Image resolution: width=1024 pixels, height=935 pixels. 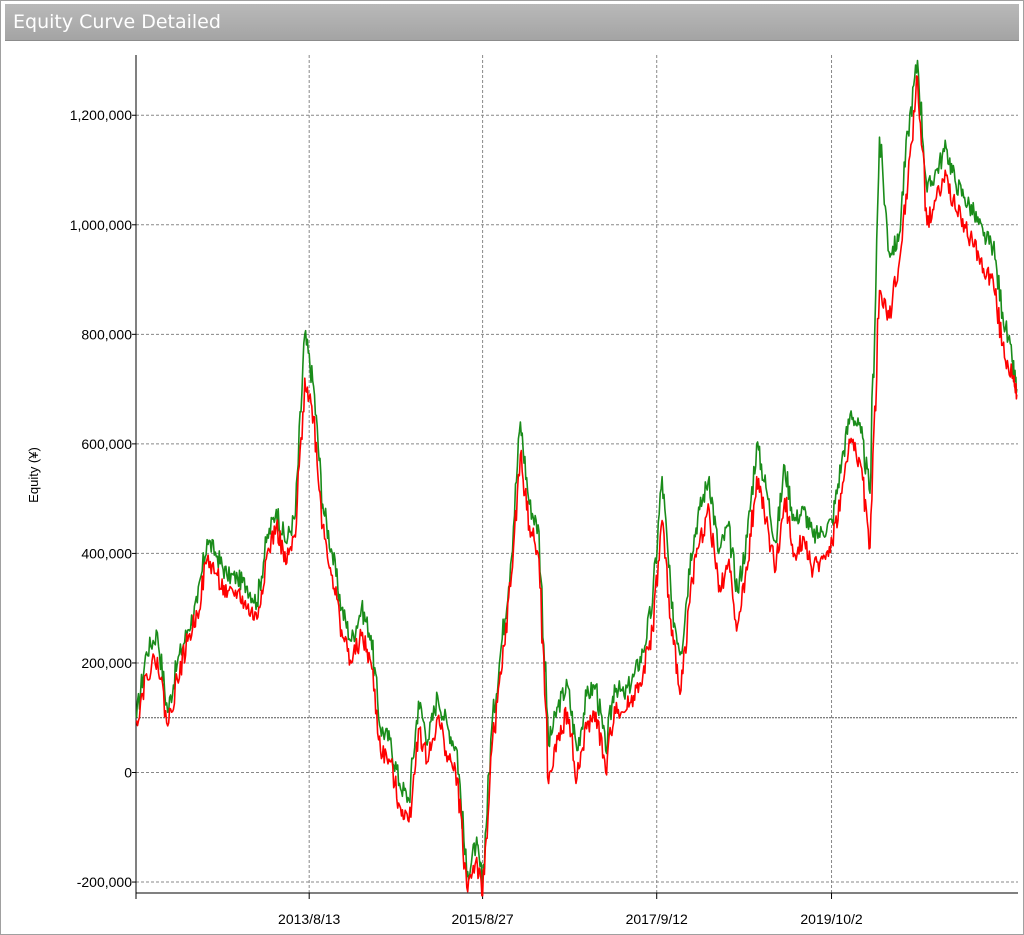 I want to click on y-tick-label: 600,000, so click(x=106, y=444).